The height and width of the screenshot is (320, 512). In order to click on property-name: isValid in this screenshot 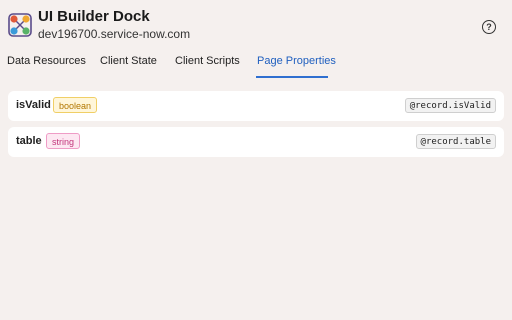, I will do `click(33, 105)`.